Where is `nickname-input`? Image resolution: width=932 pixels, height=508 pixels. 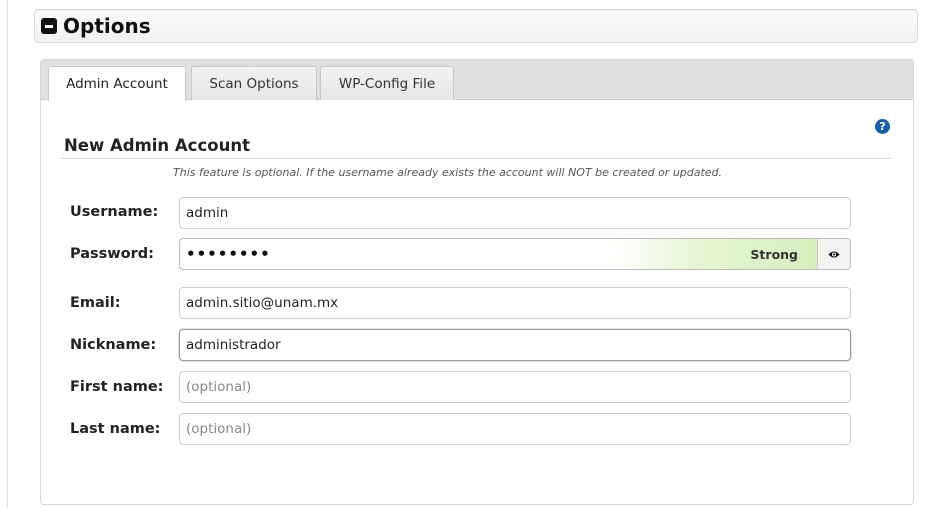
nickname-input is located at coordinates (515, 345).